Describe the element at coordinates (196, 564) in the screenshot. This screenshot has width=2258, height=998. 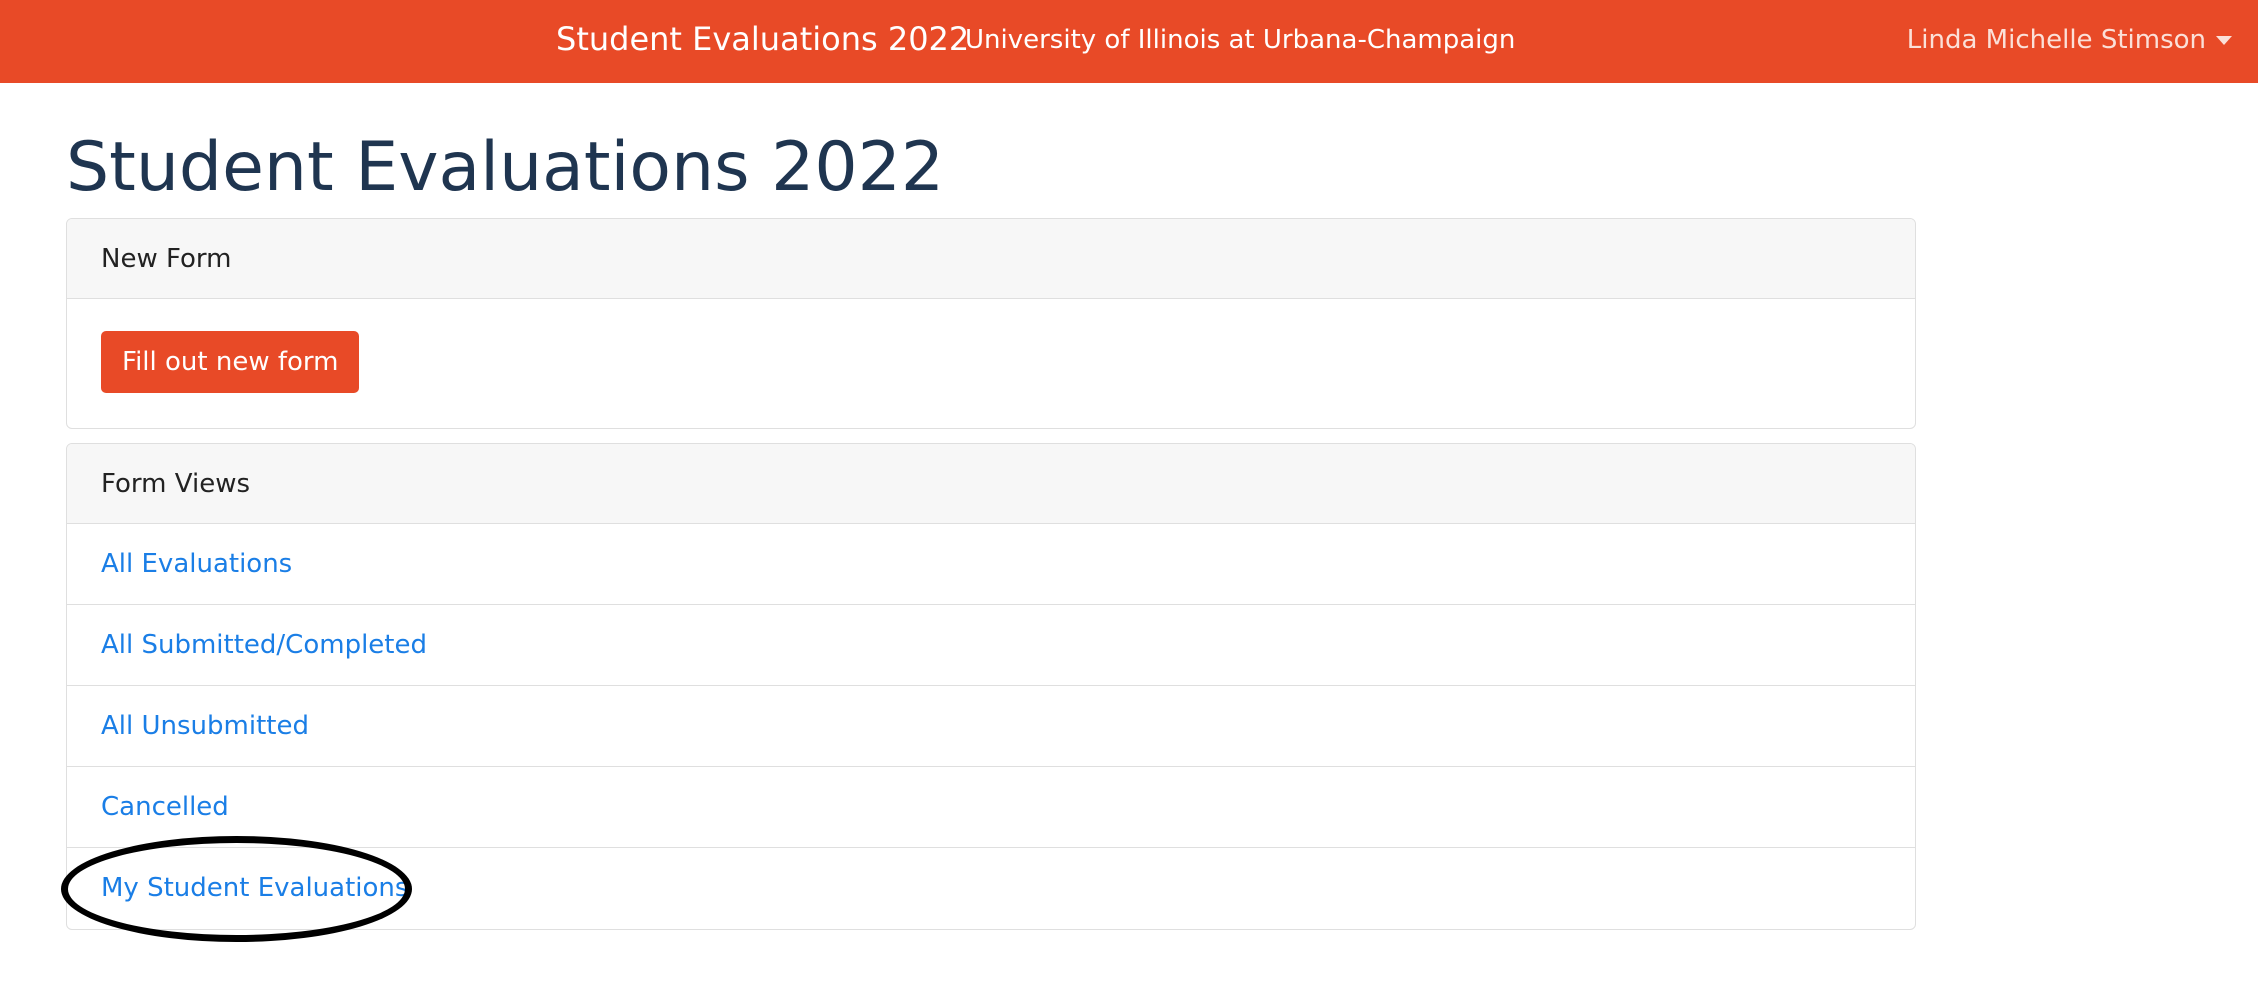
I see `all-evaluations-link: All Evaluations` at that location.